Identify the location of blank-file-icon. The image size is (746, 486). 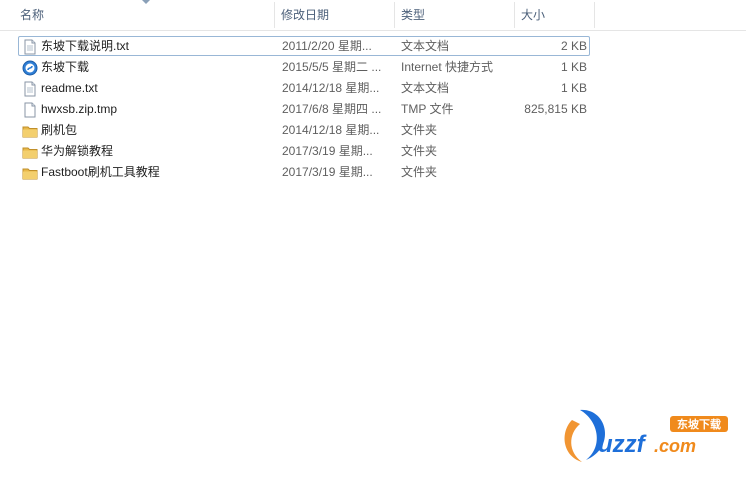
(30, 110).